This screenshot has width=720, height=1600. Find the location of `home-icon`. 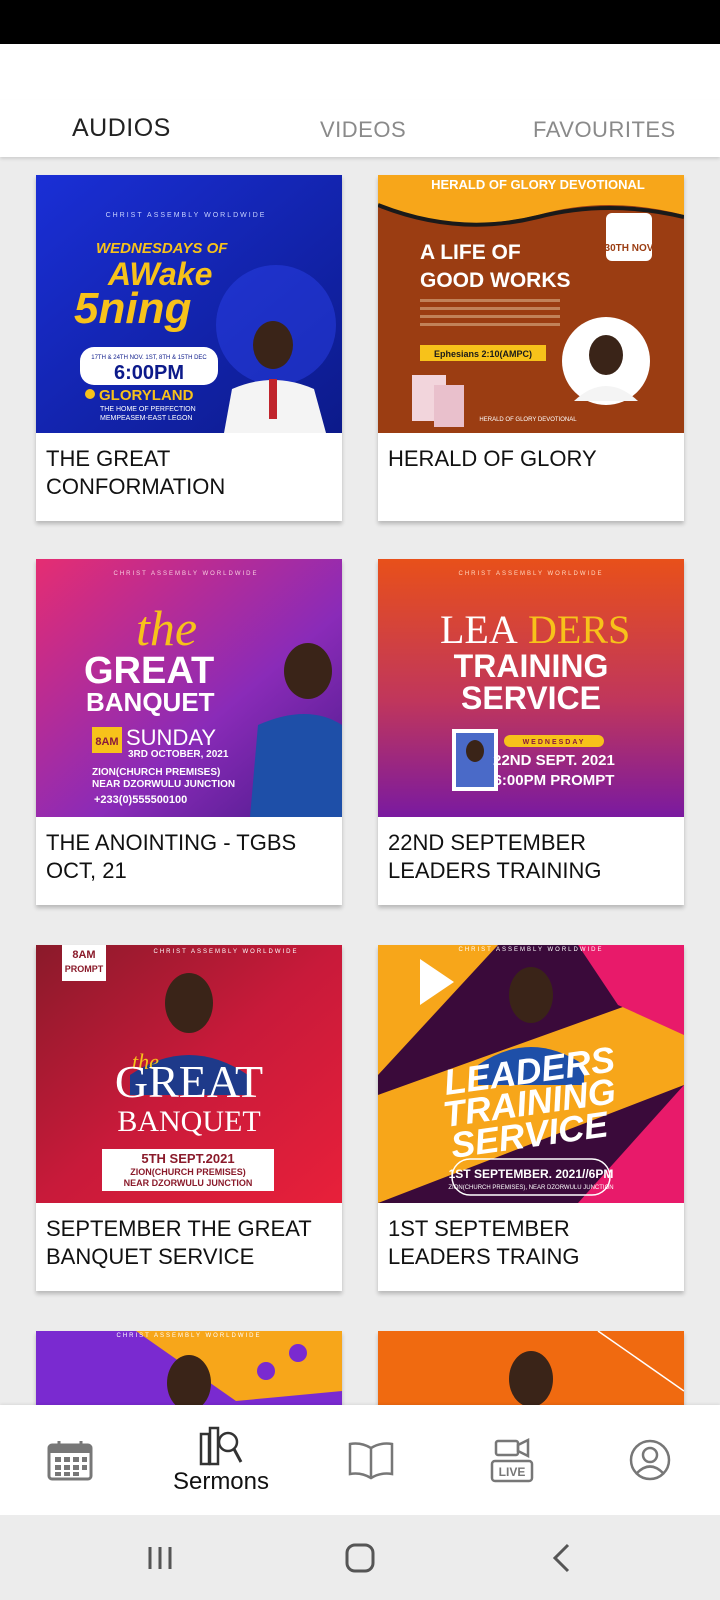

home-icon is located at coordinates (360, 1557).